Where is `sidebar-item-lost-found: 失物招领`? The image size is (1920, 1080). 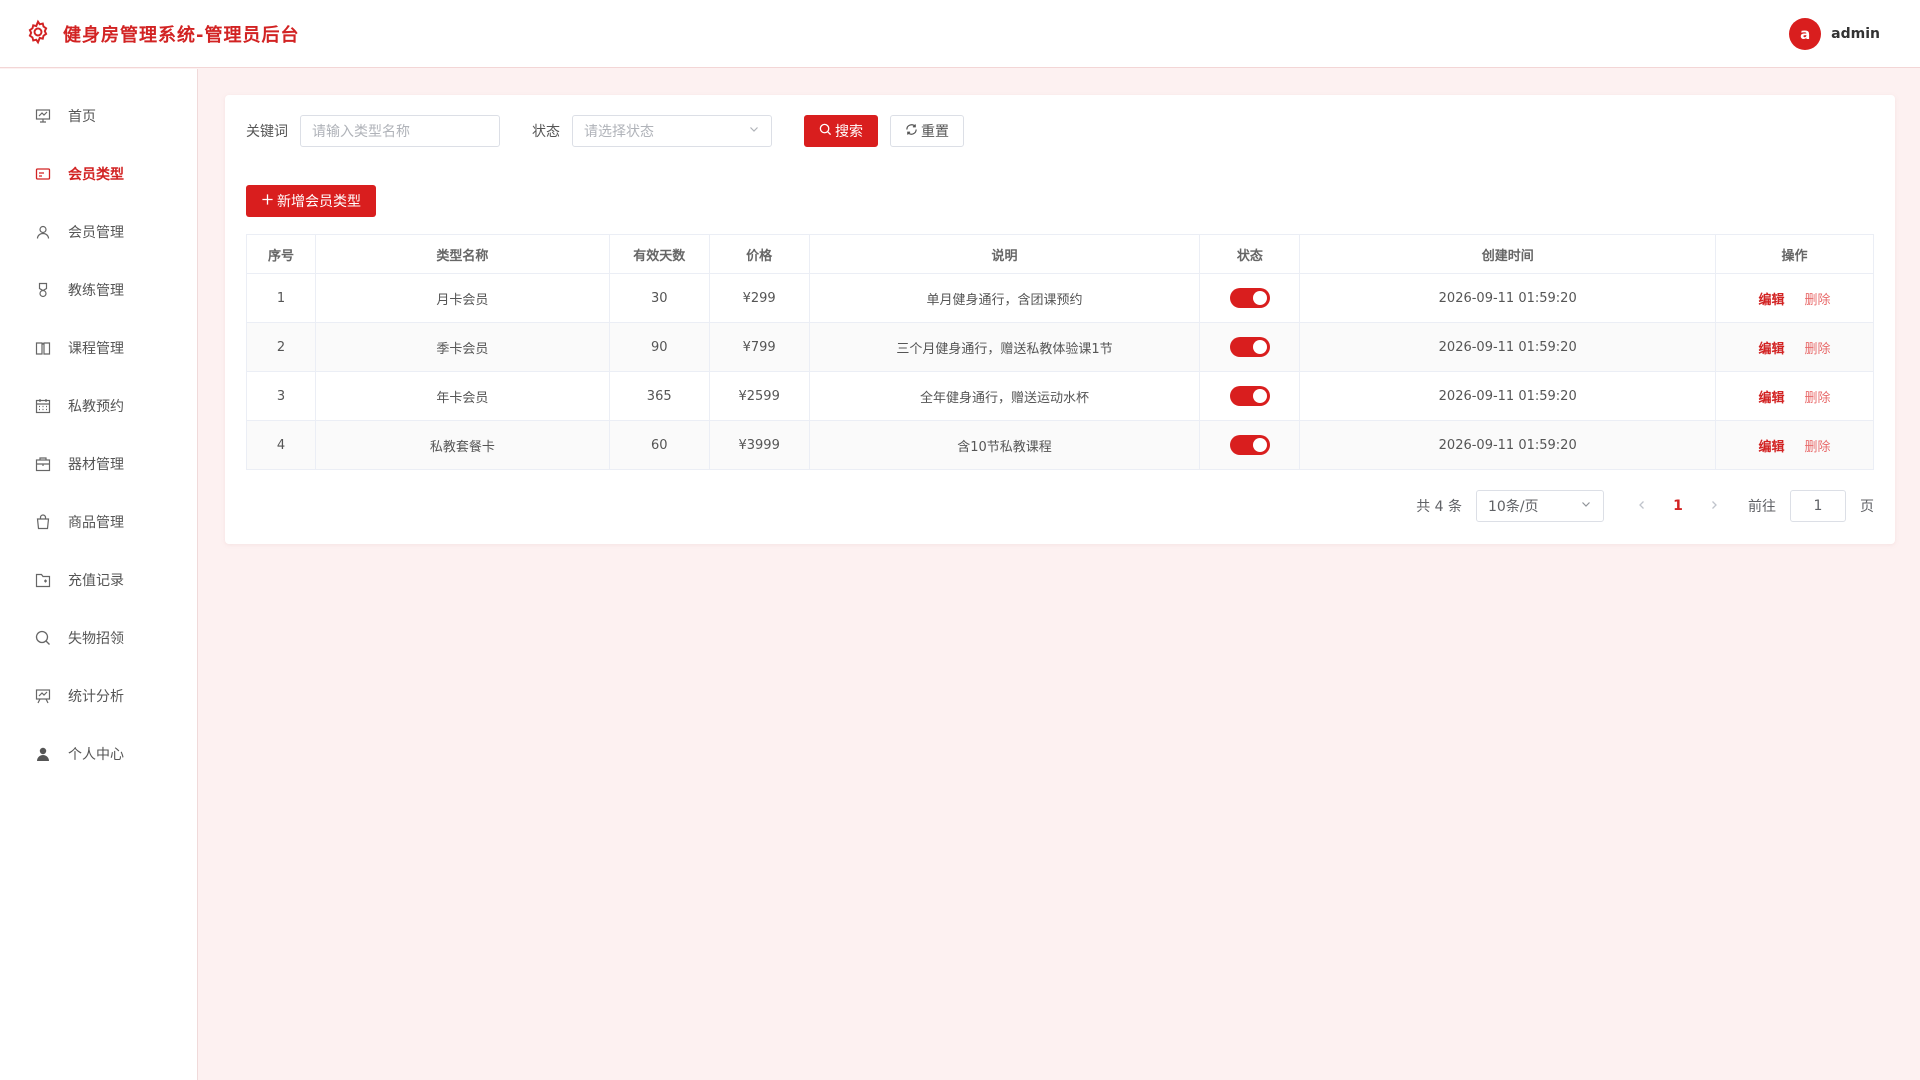
sidebar-item-lost-found: 失物招领 is located at coordinates (98, 638).